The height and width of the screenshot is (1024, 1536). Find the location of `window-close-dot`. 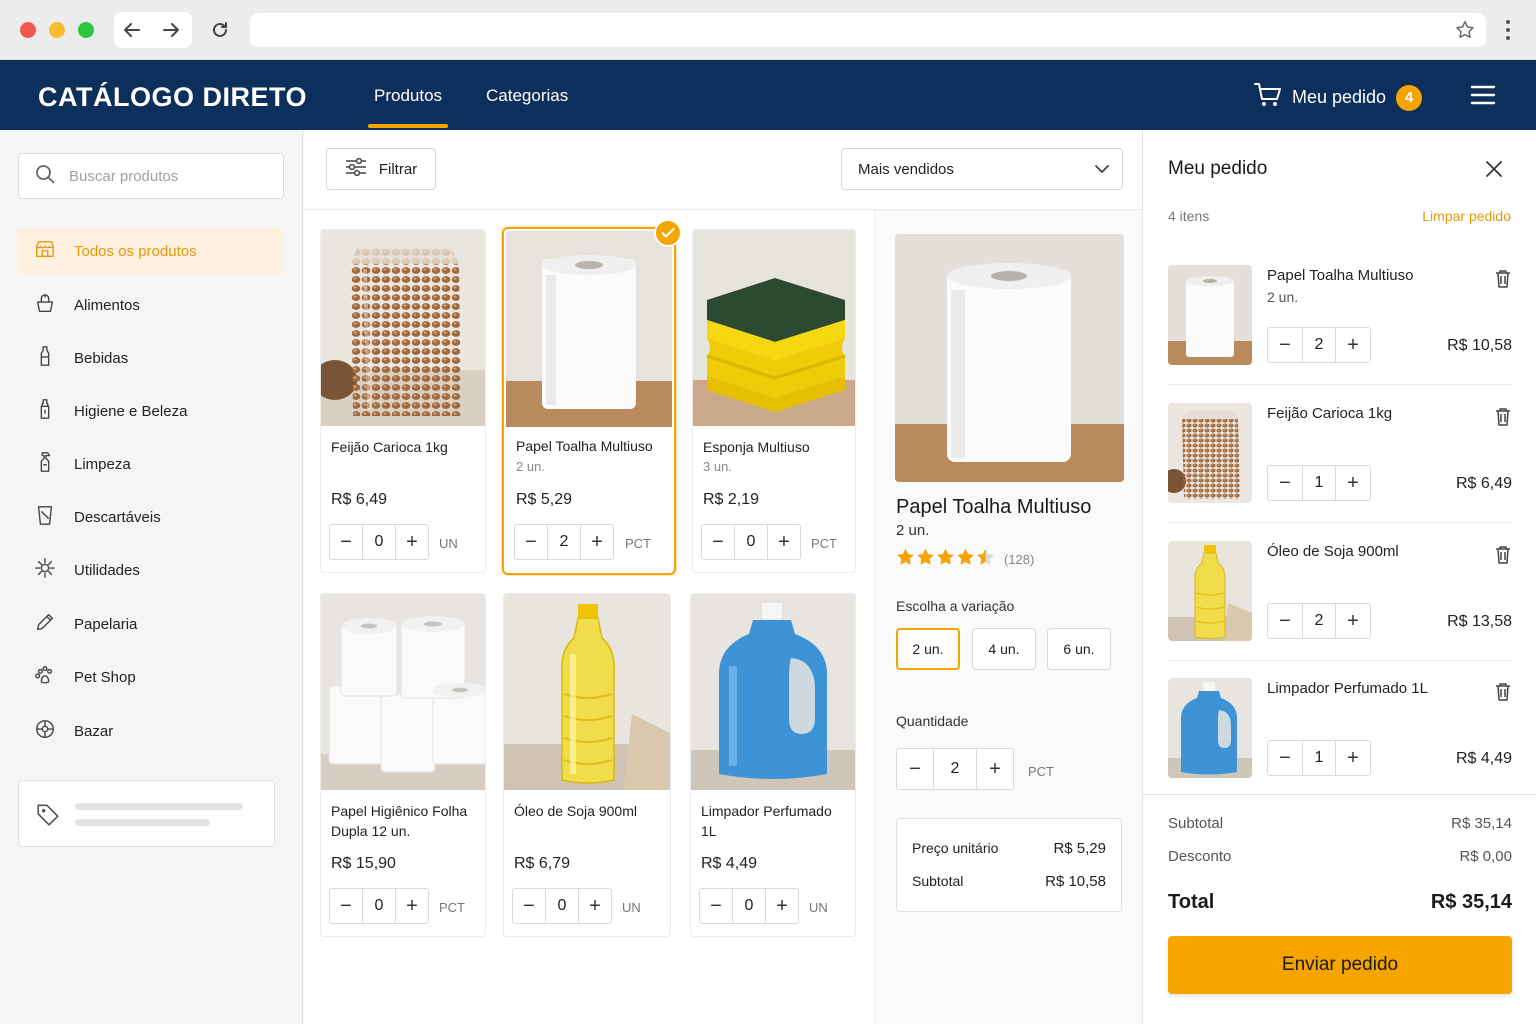

window-close-dot is located at coordinates (28, 30).